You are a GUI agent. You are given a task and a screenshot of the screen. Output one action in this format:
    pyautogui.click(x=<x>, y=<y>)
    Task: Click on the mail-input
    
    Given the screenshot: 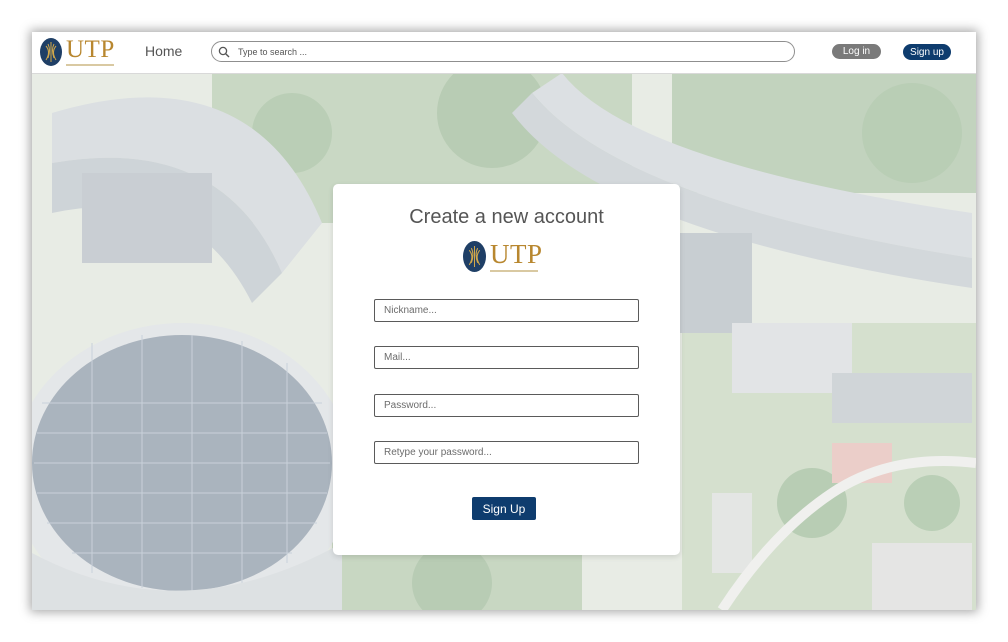 What is the action you would take?
    pyautogui.click(x=506, y=357)
    